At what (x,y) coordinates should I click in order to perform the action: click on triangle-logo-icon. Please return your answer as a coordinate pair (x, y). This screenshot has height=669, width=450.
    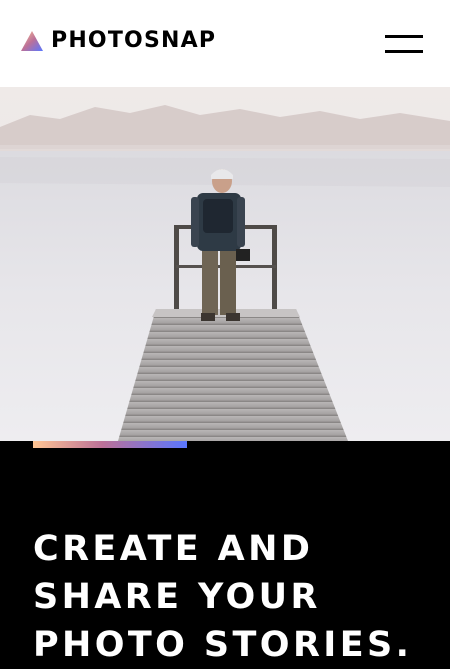
    Looking at the image, I should click on (32, 41).